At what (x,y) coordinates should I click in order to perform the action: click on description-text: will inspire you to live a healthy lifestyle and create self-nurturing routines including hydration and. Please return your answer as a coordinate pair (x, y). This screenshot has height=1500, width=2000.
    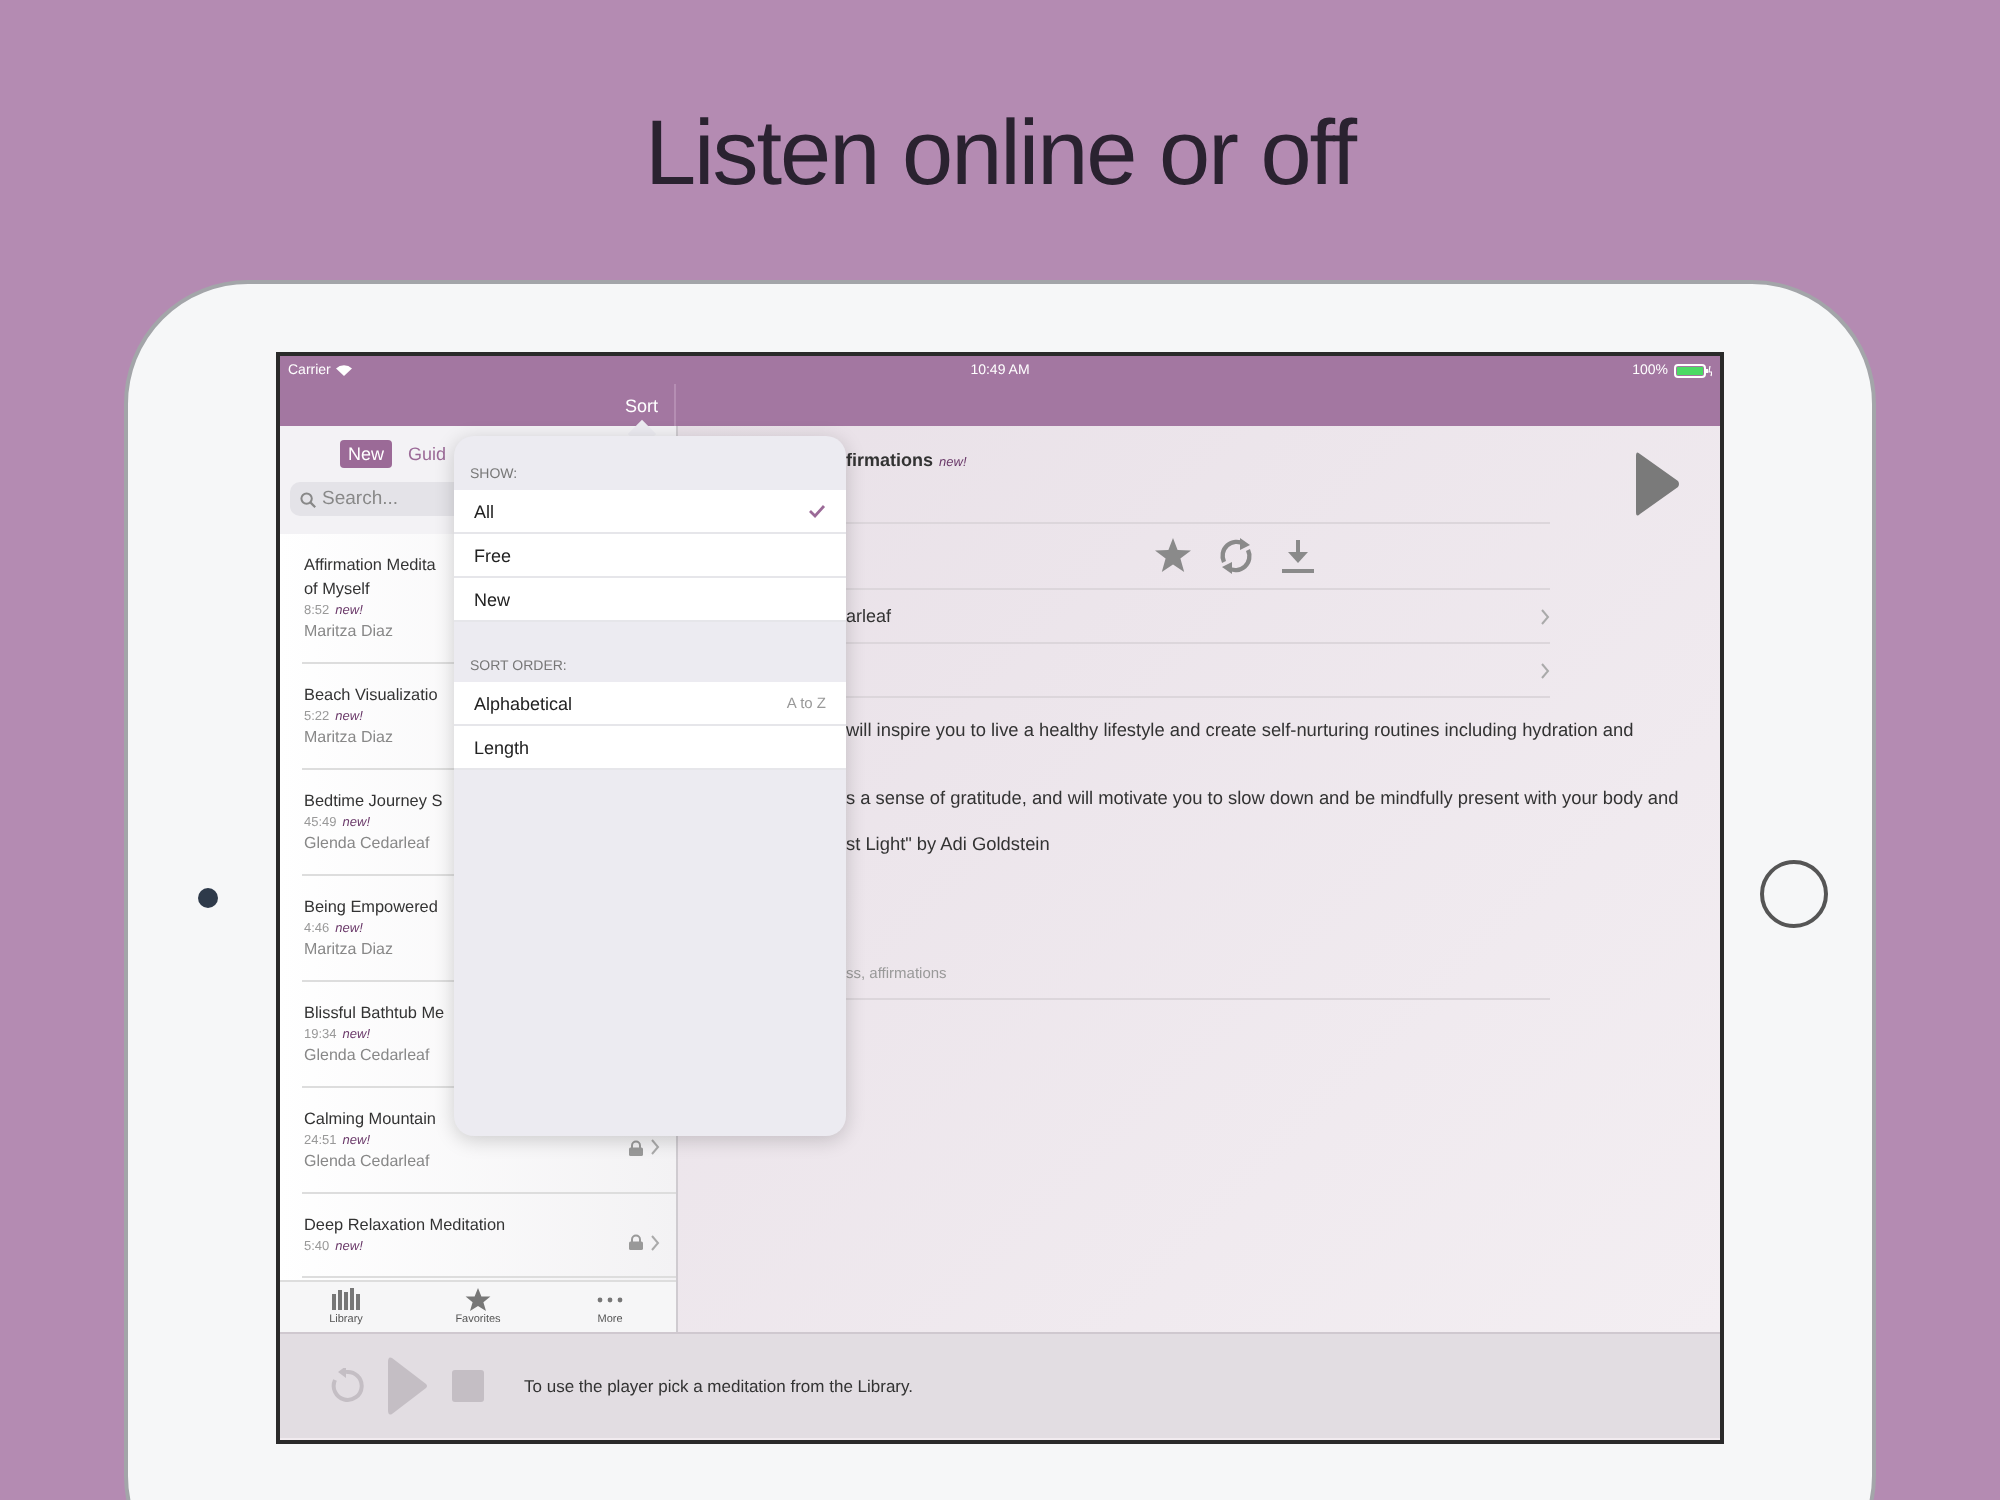
    Looking at the image, I should click on (1241, 732).